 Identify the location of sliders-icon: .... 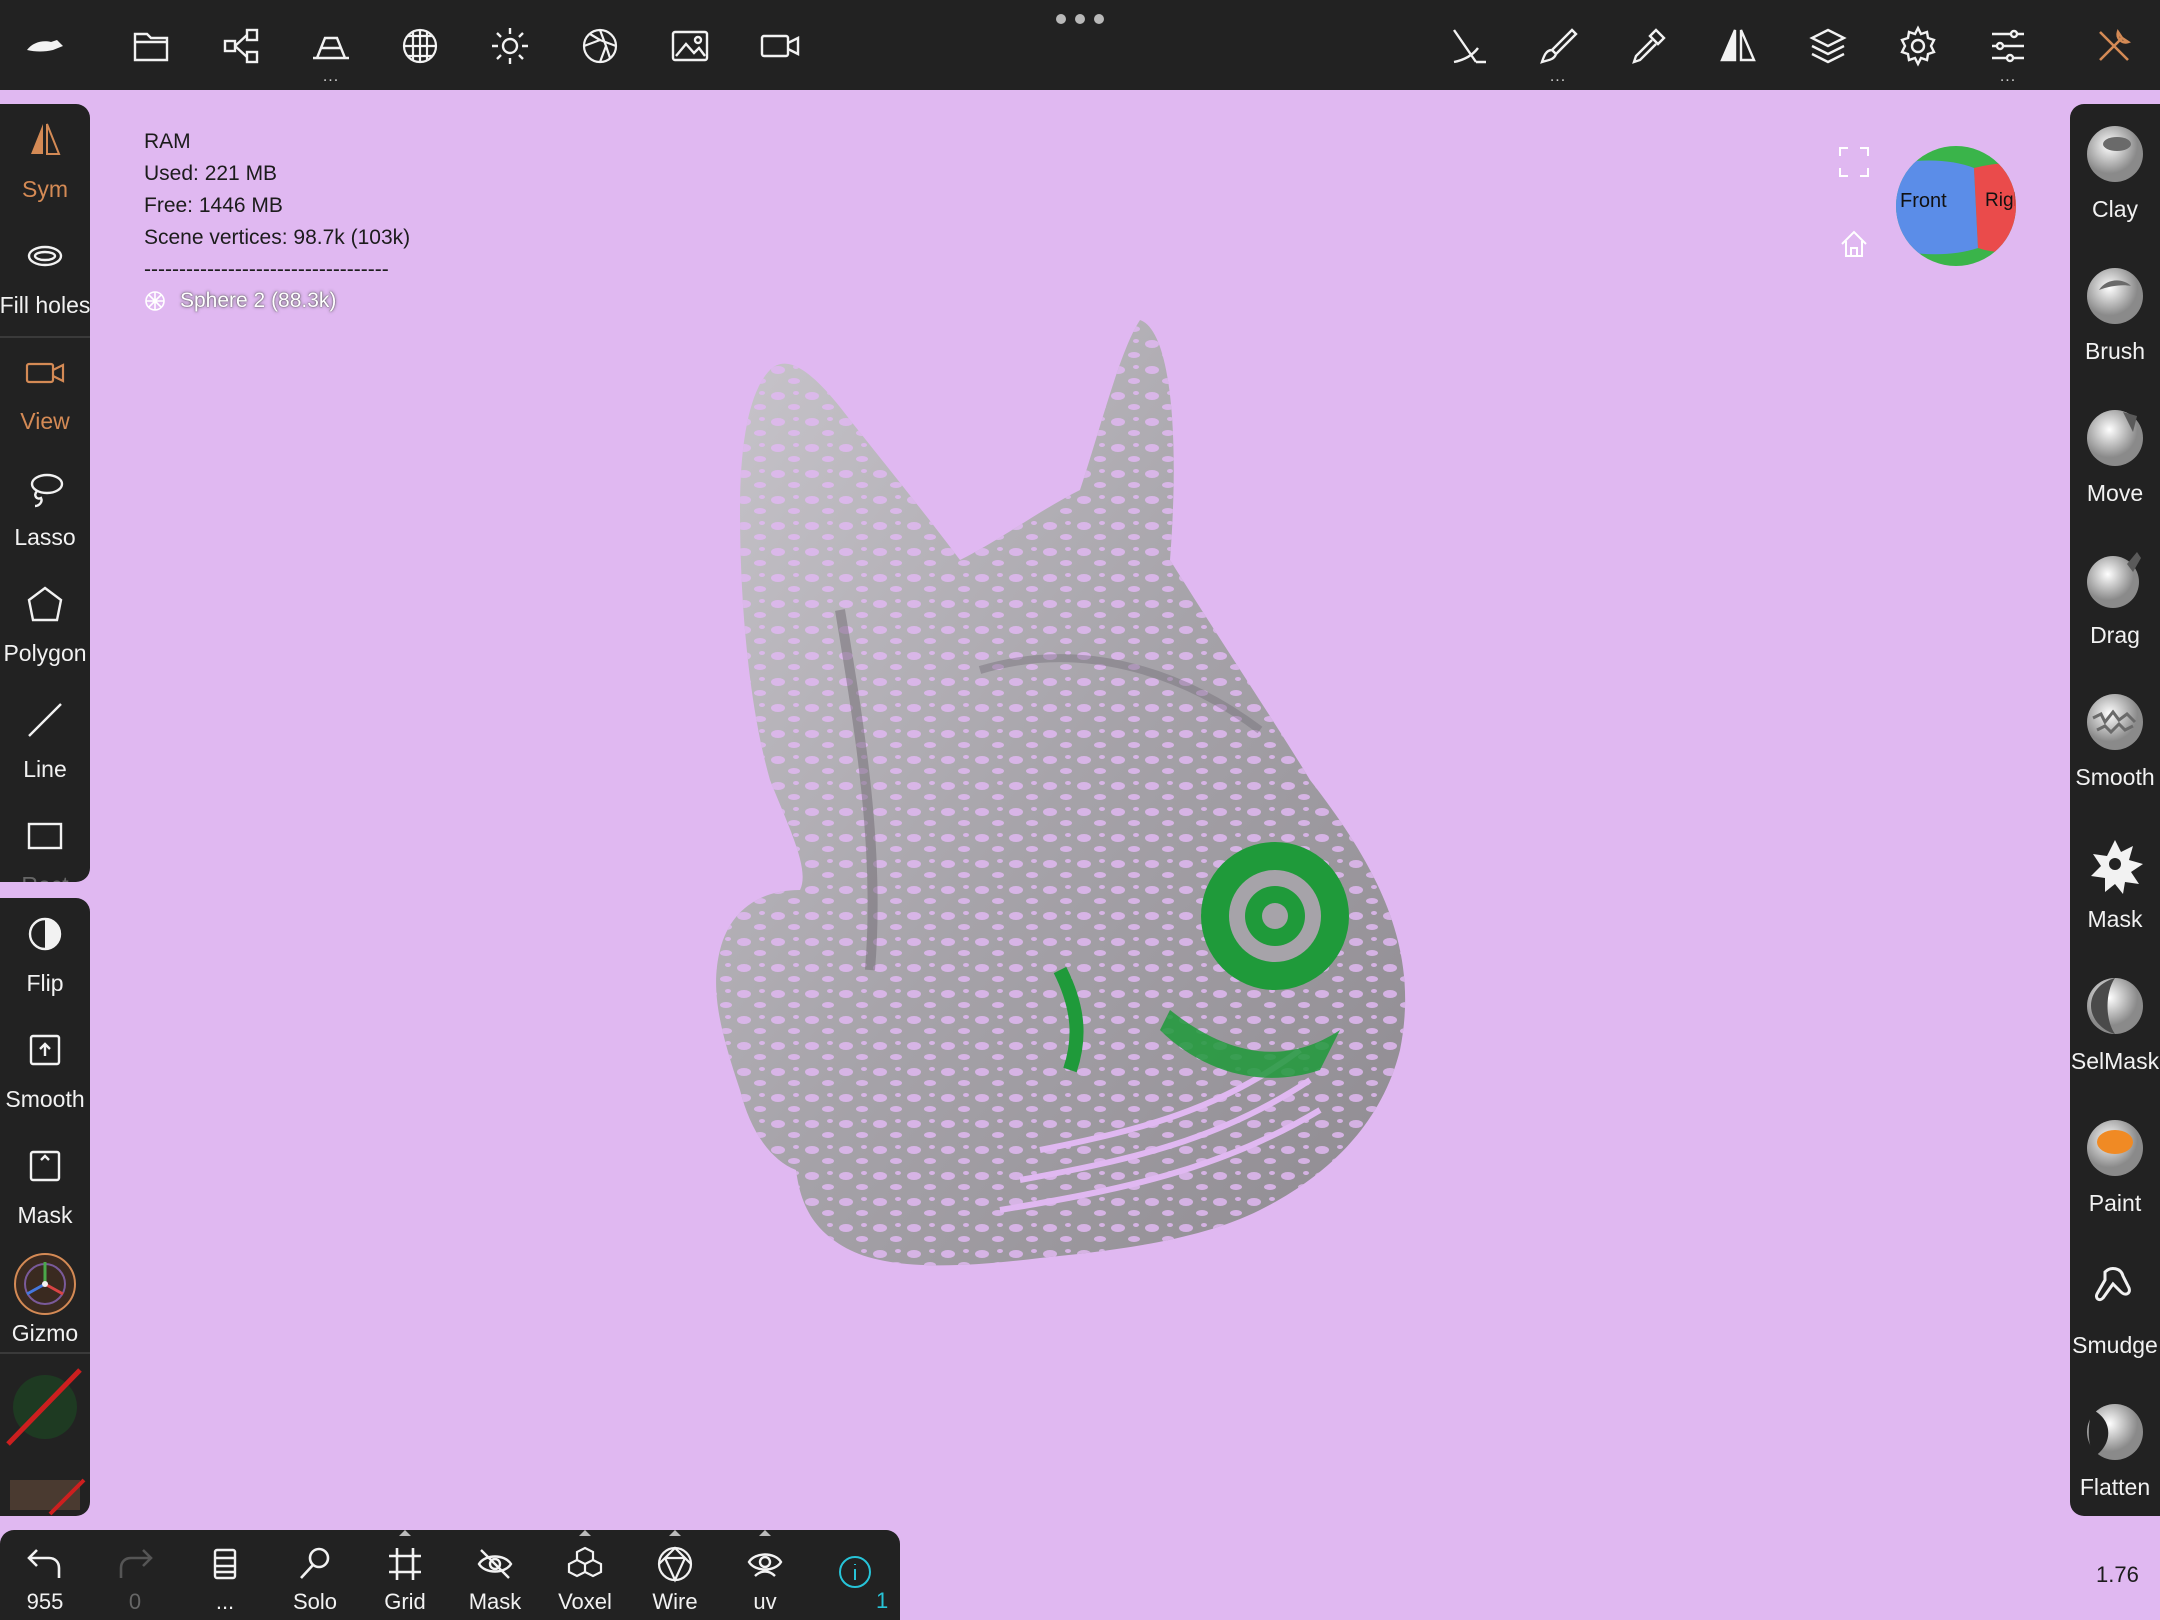
(2008, 51).